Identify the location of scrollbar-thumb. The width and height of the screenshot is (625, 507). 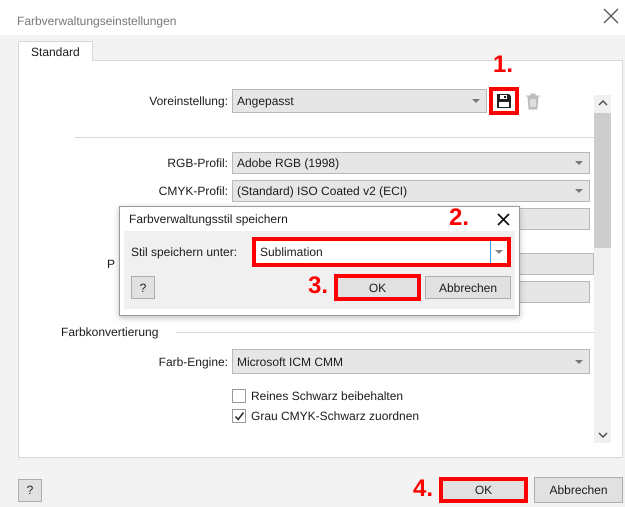
(602, 180).